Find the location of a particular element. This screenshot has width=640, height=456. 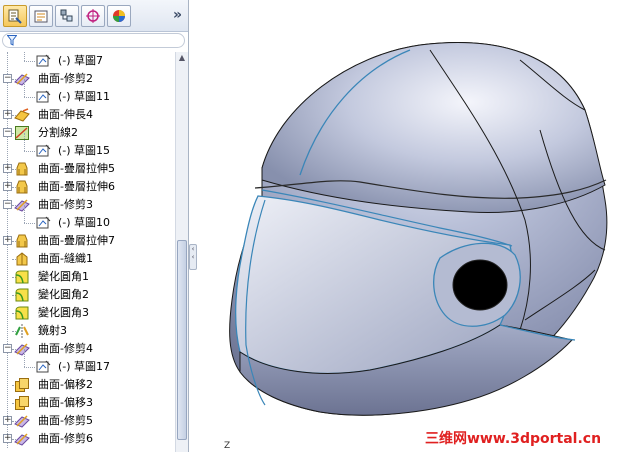

panel-tab-bar: » is located at coordinates (94, 16).